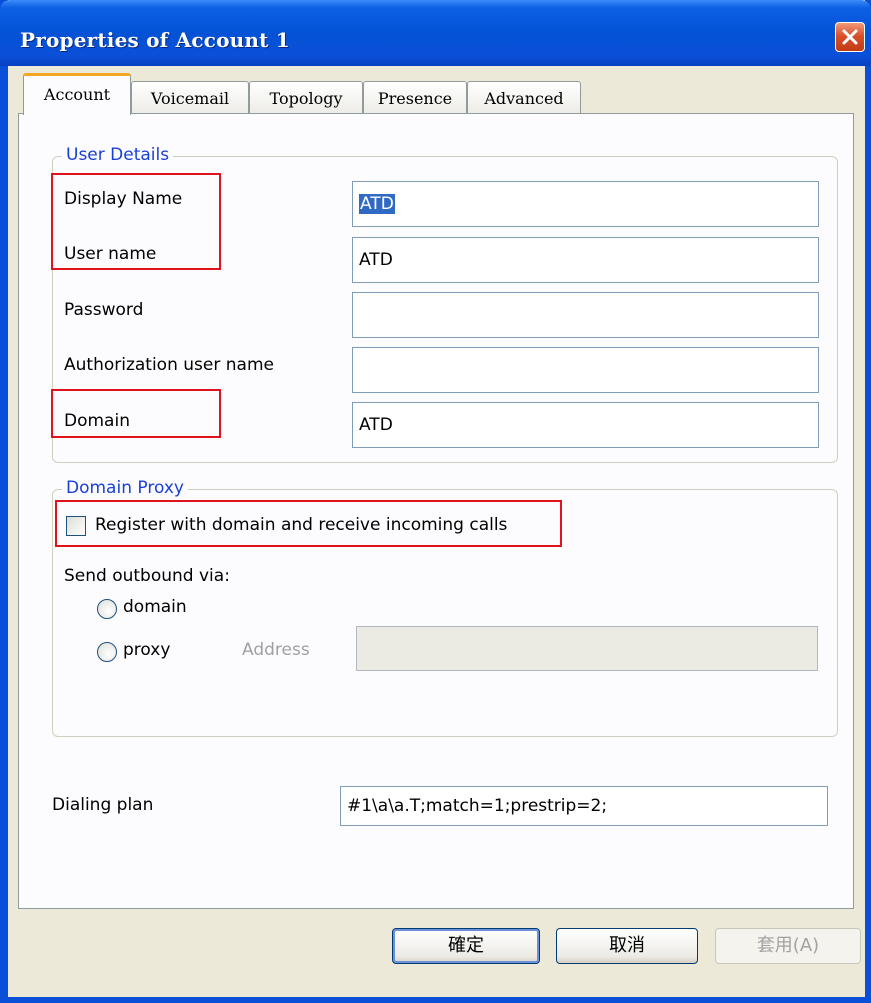  What do you see at coordinates (147, 576) in the screenshot?
I see `send-outbound-label: Send outbound via:` at bounding box center [147, 576].